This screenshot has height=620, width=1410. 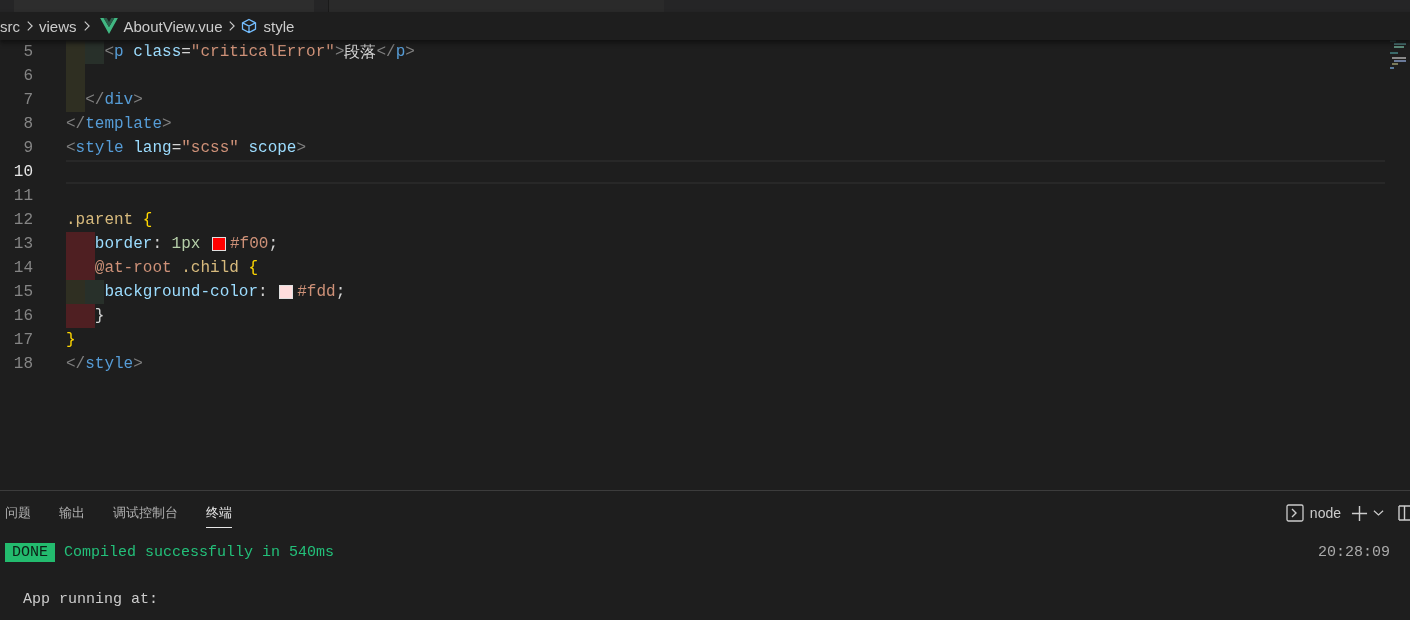 What do you see at coordinates (90, 599) in the screenshot?
I see `terminal-output: App running at:` at bounding box center [90, 599].